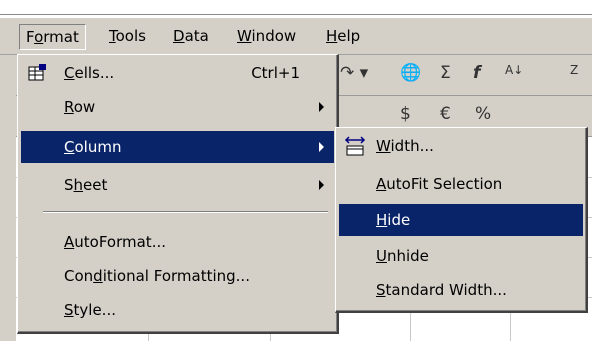 This screenshot has height=341, width=592. Describe the element at coordinates (296, 14) in the screenshot. I see `title-strip-border` at that location.